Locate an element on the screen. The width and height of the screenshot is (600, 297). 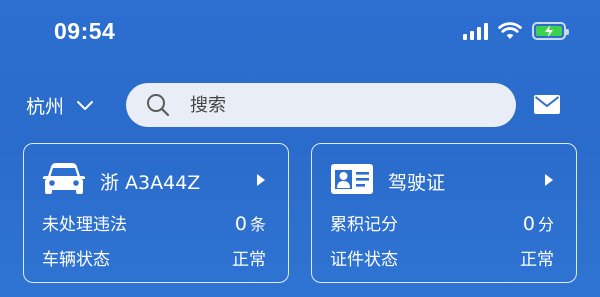
status-icons is located at coordinates (516, 31).